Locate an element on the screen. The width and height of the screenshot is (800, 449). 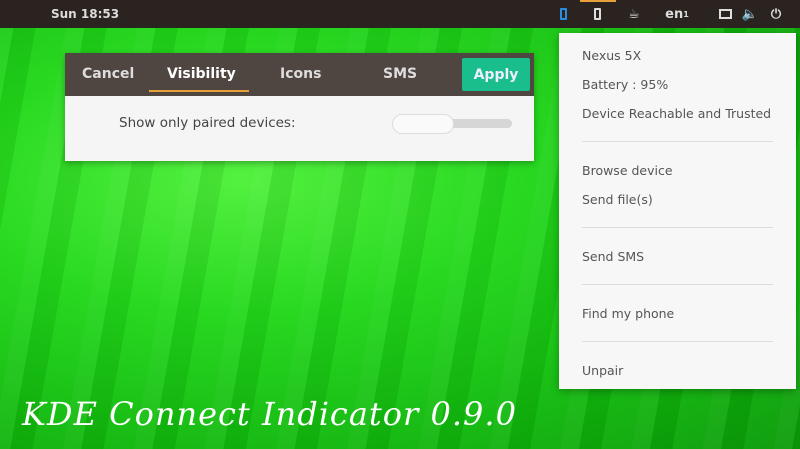
overlay-title: KDE Connect Indicator 0.9.0 is located at coordinates (269, 414).